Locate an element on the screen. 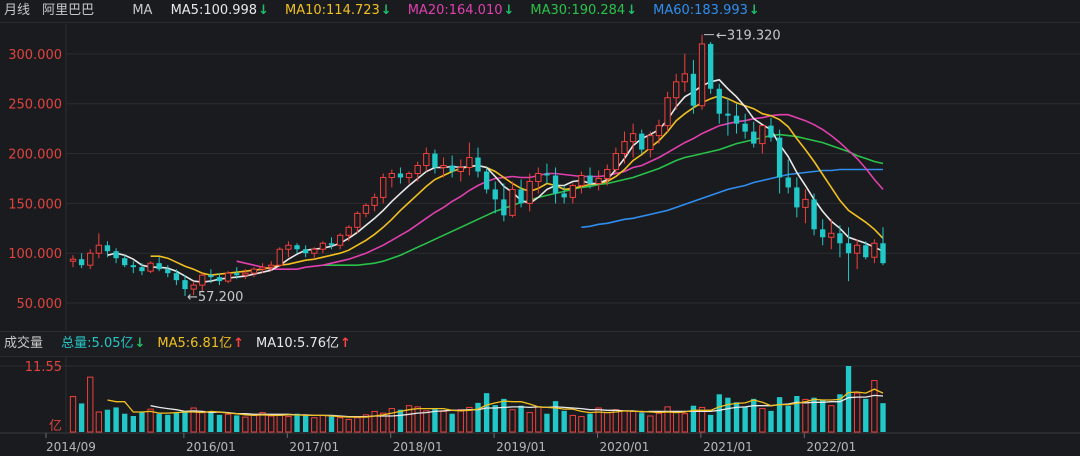 Image resolution: width=1080 pixels, height=456 pixels. x-tick-label: 2022/01 is located at coordinates (831, 447).